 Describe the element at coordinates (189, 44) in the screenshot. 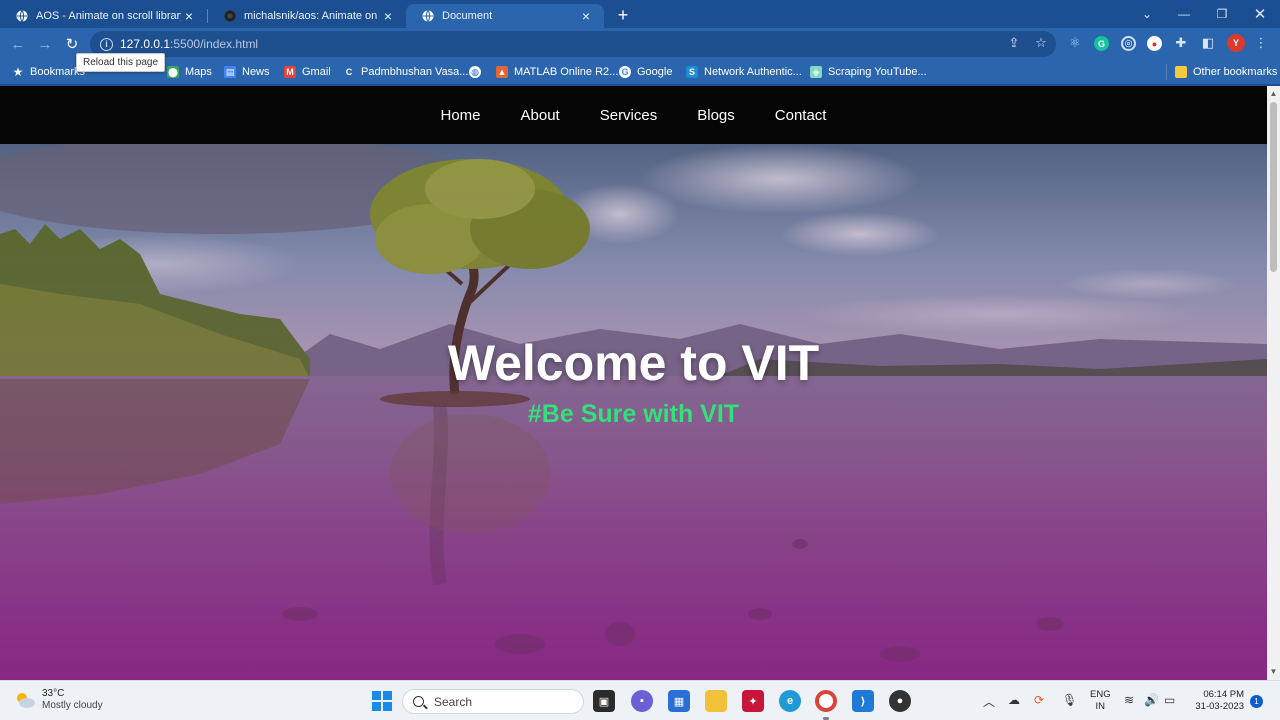

I see `url-text: 127.0.0.1:5500/index.html` at that location.